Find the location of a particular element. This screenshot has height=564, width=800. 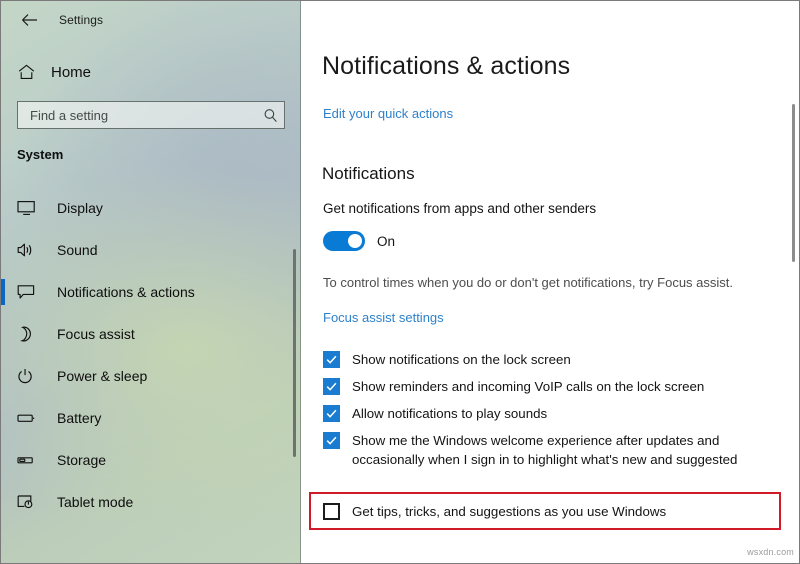

sidebar-item-tablet-mode: Tablet mode is located at coordinates (151, 502).